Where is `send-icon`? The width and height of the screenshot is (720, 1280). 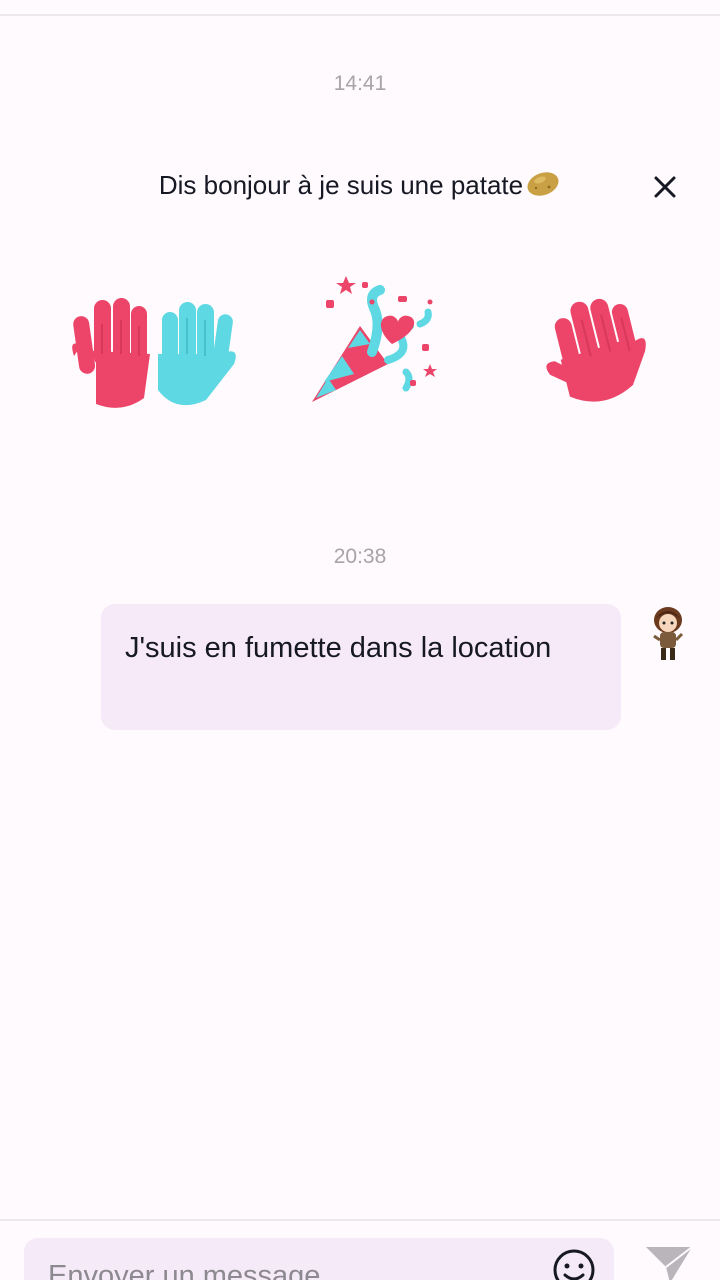
send-icon is located at coordinates (669, 1263).